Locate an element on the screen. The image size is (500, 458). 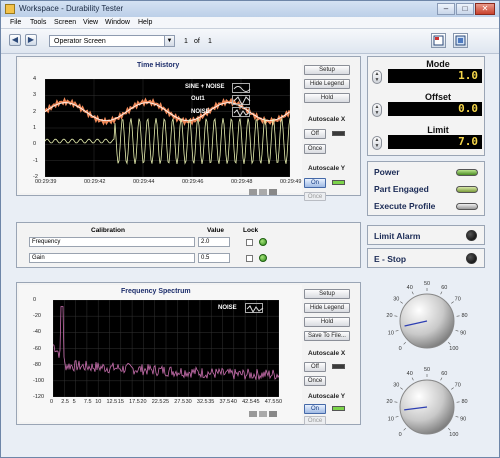
window-title: Workspace - Durability Tester is located at coordinates (71, 8).